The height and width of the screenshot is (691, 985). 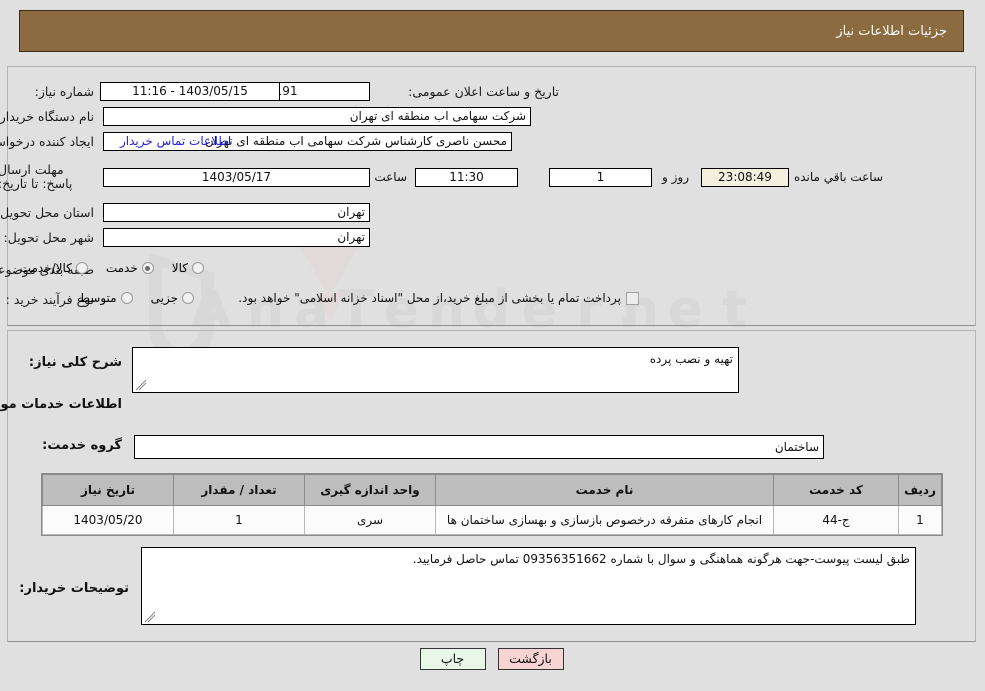 I want to click on deadline-date-value: 1403/05/17, so click(x=237, y=177).